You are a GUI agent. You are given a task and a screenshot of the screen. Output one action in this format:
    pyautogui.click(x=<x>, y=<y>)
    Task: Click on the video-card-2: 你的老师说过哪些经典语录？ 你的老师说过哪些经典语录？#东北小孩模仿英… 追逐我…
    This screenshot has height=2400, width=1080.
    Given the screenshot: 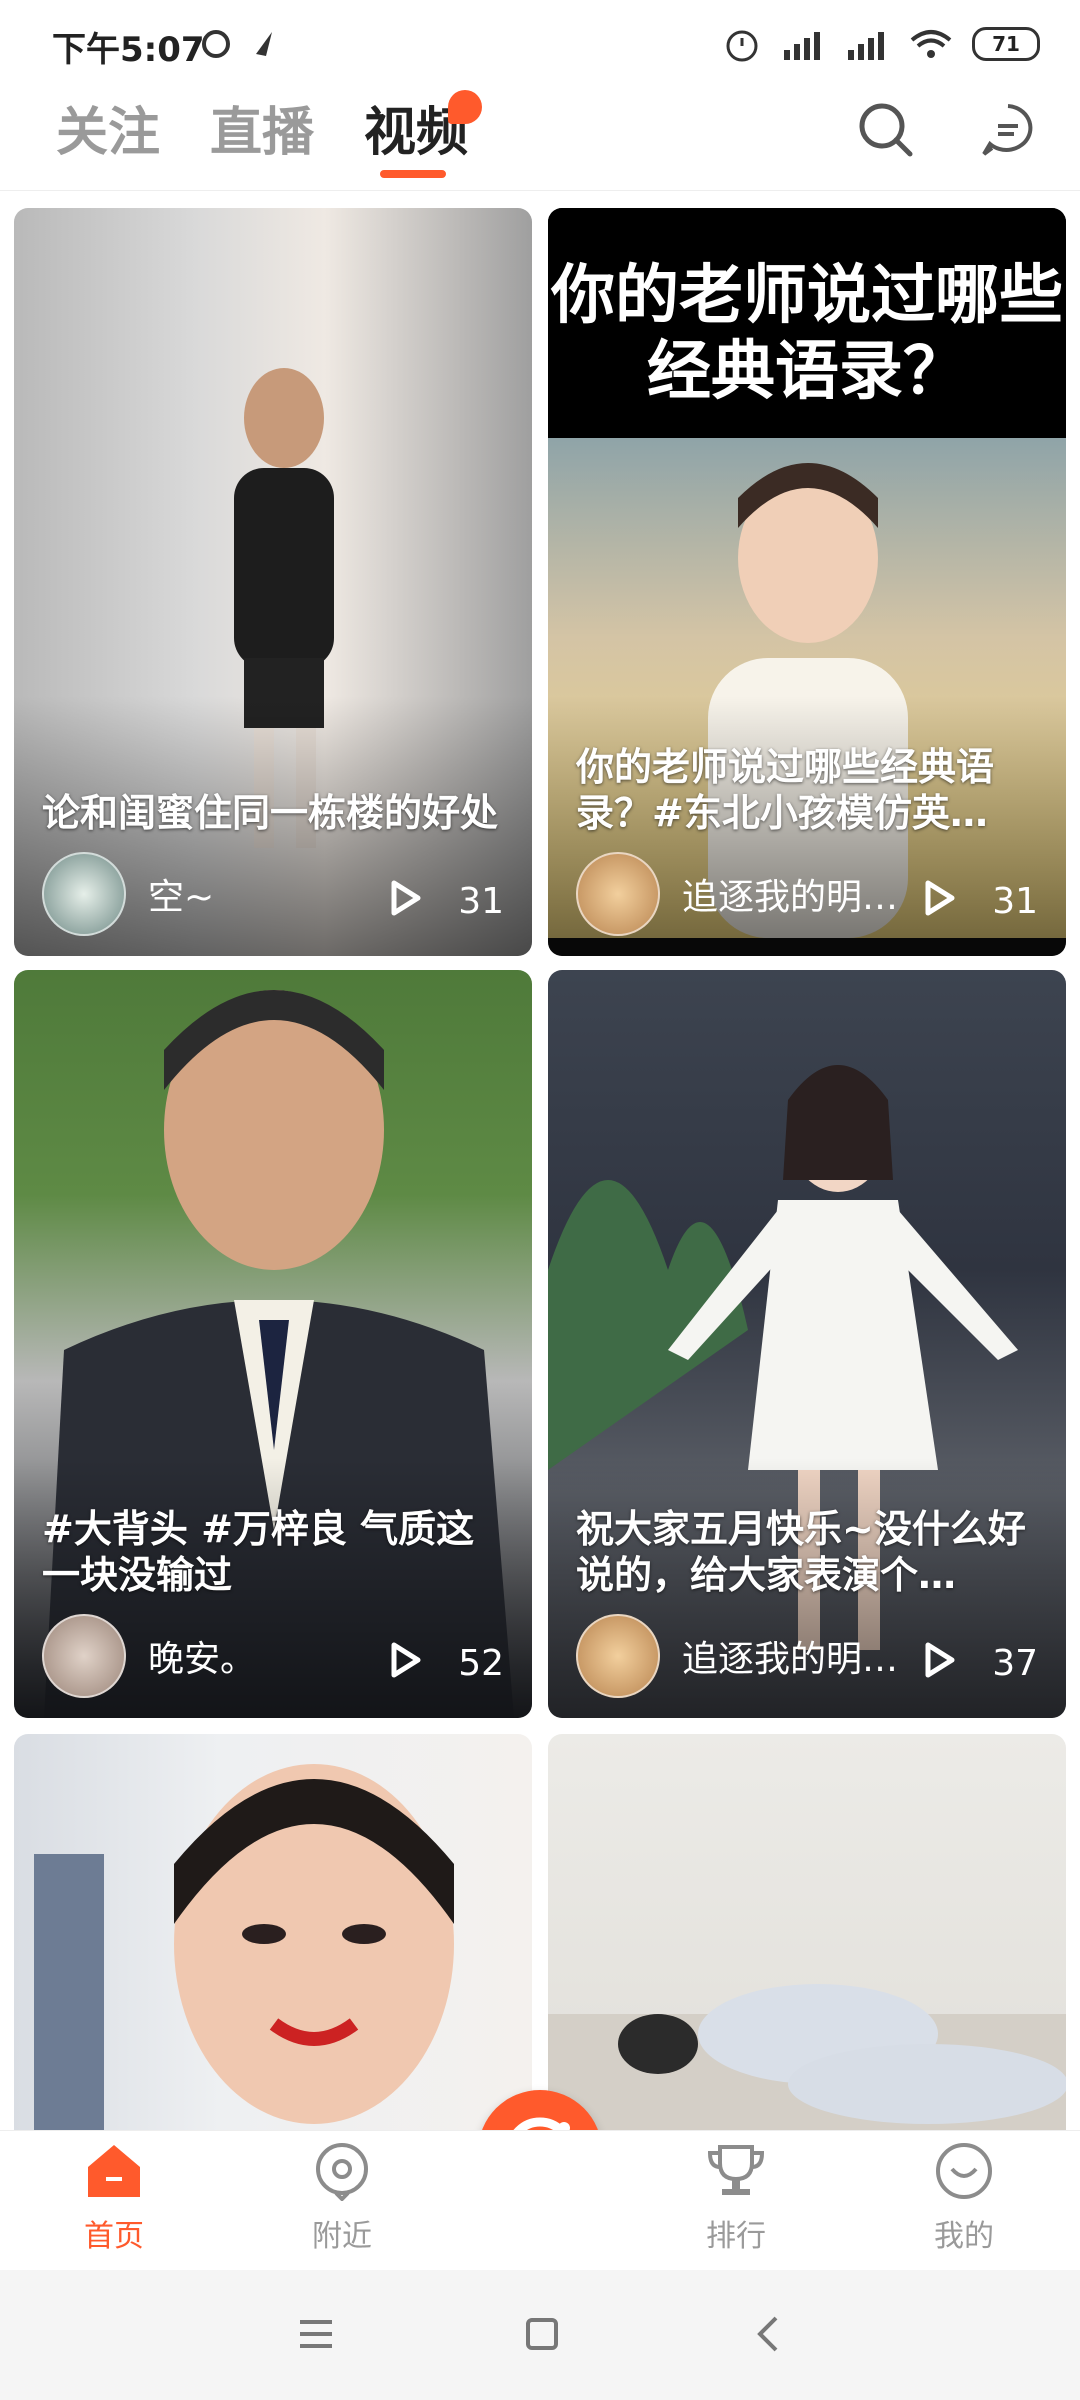 What is the action you would take?
    pyautogui.click(x=807, y=582)
    